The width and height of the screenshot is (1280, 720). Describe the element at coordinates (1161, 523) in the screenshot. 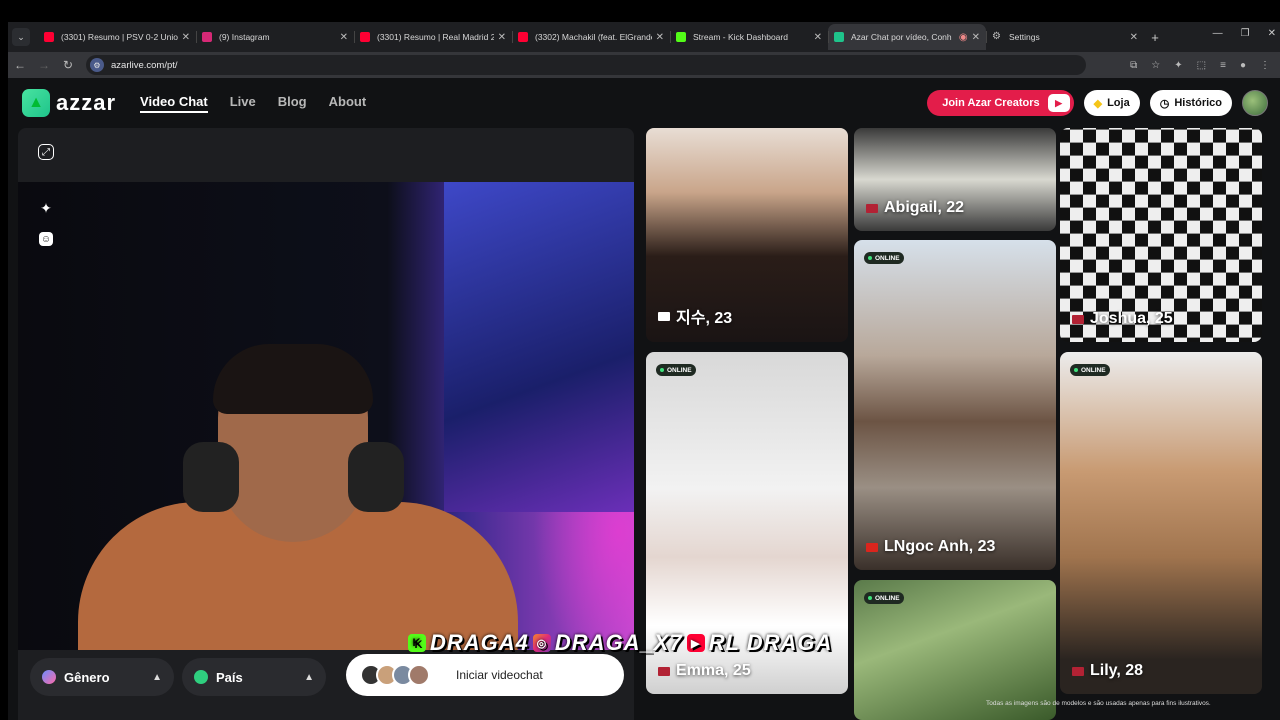

I see `profile-card: ONLINE Lily, 28` at that location.